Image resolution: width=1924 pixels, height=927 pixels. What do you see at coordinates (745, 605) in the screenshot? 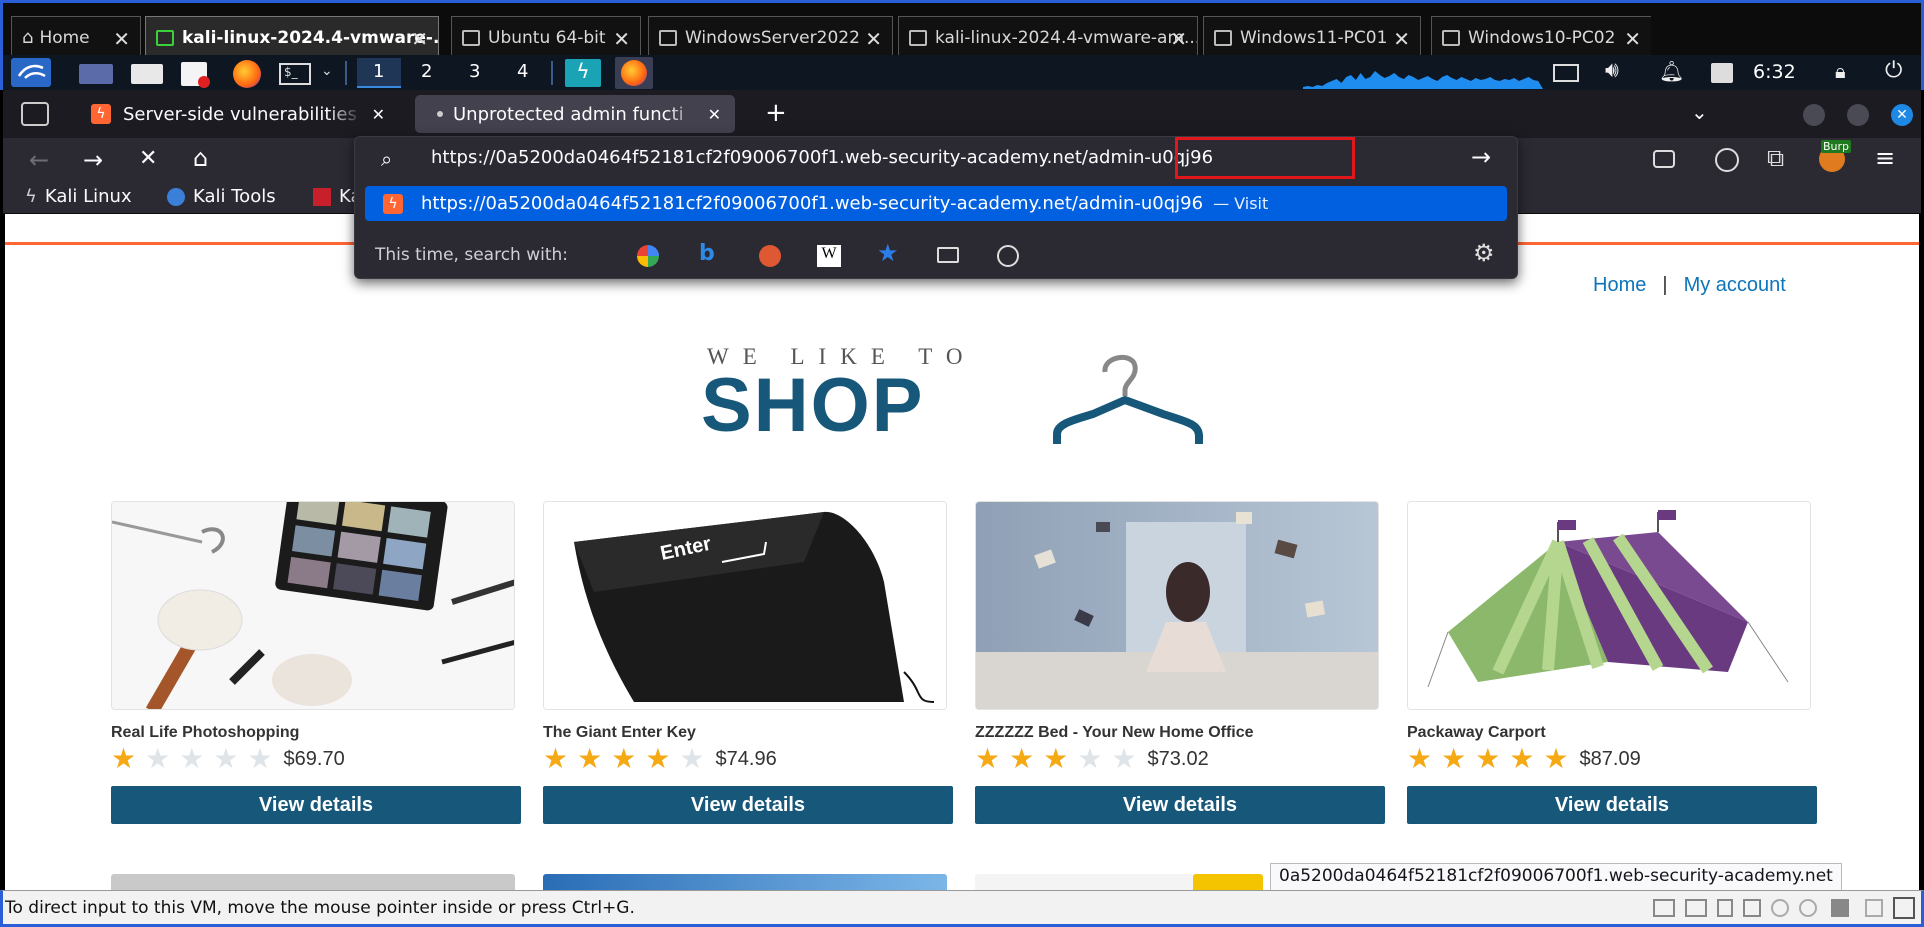
I see `product-image-enter-key: Enter` at bounding box center [745, 605].